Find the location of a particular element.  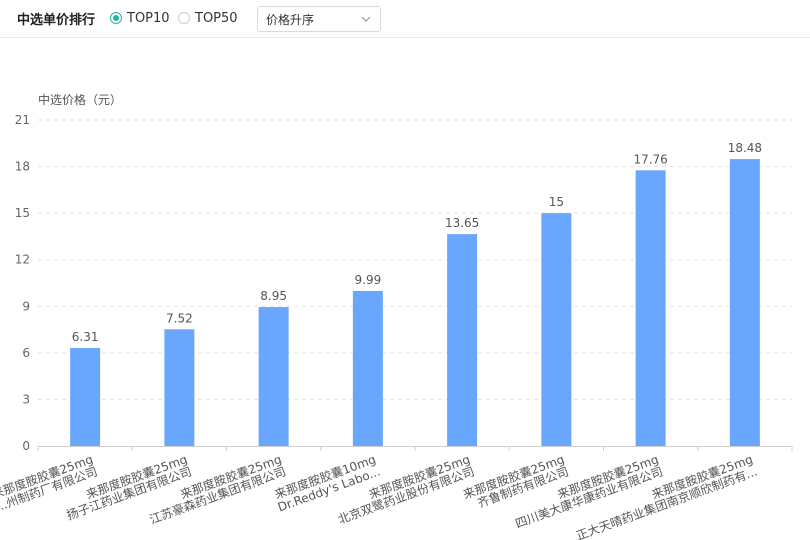

bar-value-label: 6.31 is located at coordinates (85, 337).